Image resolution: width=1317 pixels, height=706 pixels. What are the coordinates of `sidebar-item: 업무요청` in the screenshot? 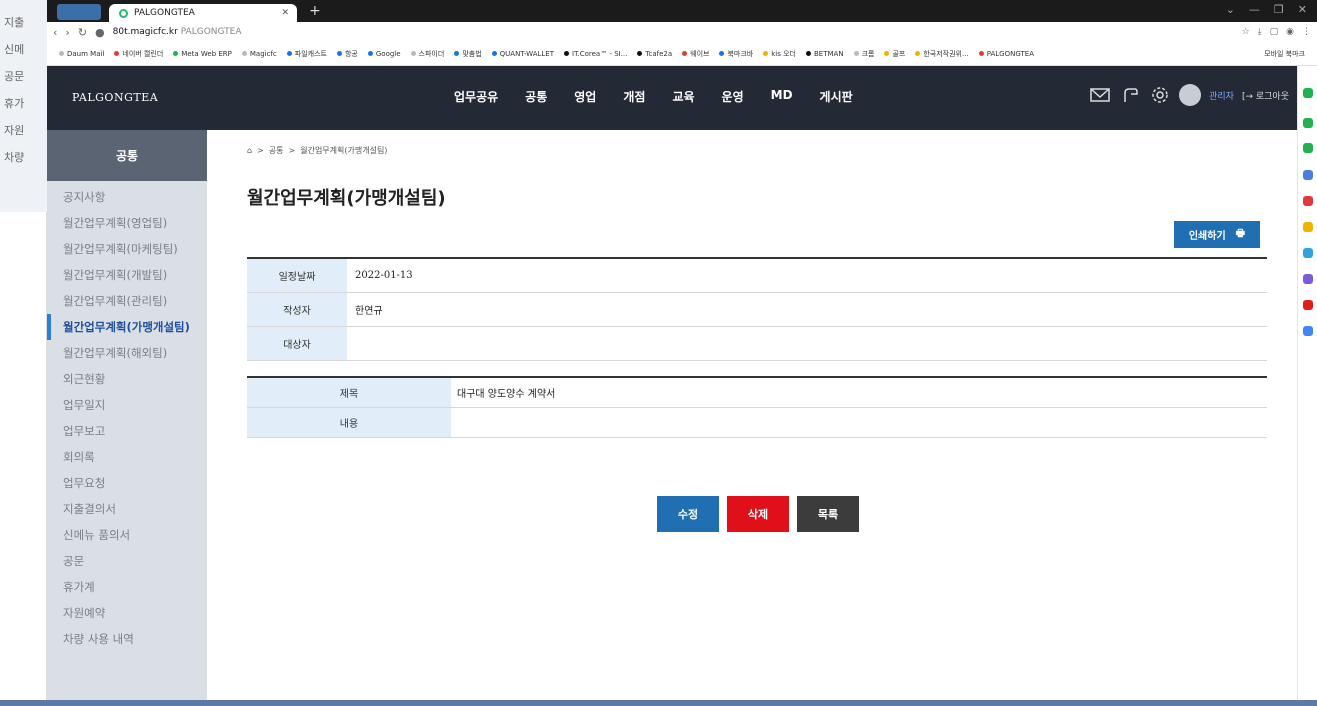 It's located at (127, 483).